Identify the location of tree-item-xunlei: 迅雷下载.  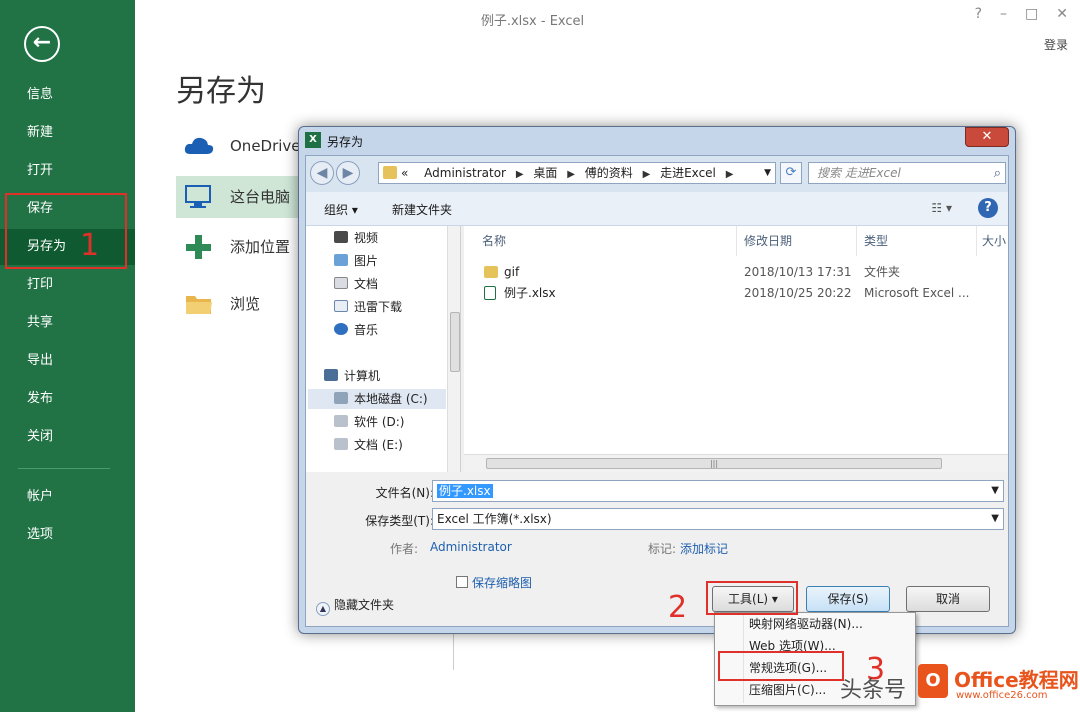
(368, 307).